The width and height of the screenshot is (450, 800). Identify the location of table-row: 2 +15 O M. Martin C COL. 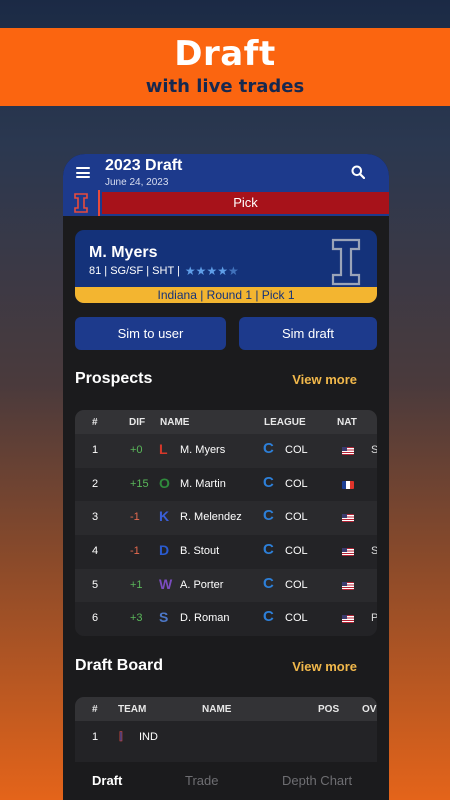
(226, 485).